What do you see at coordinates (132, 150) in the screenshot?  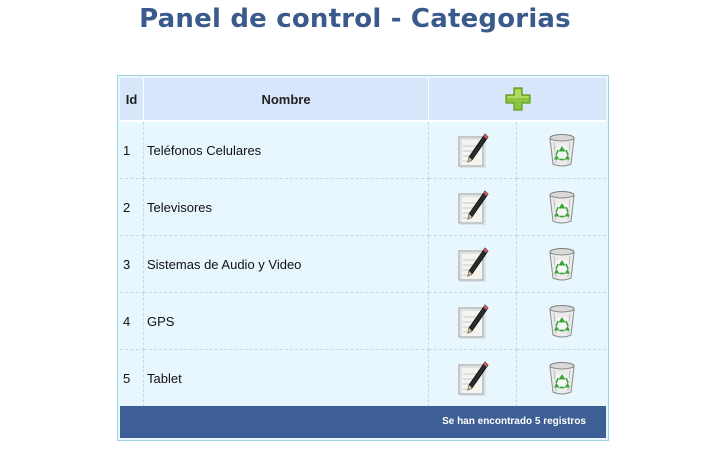 I see `row-id: 1` at bounding box center [132, 150].